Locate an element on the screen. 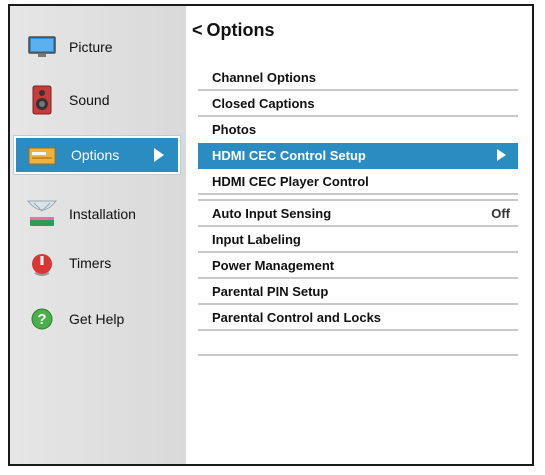  sidebar-item-get-help: ? Get Help is located at coordinates (97, 319).